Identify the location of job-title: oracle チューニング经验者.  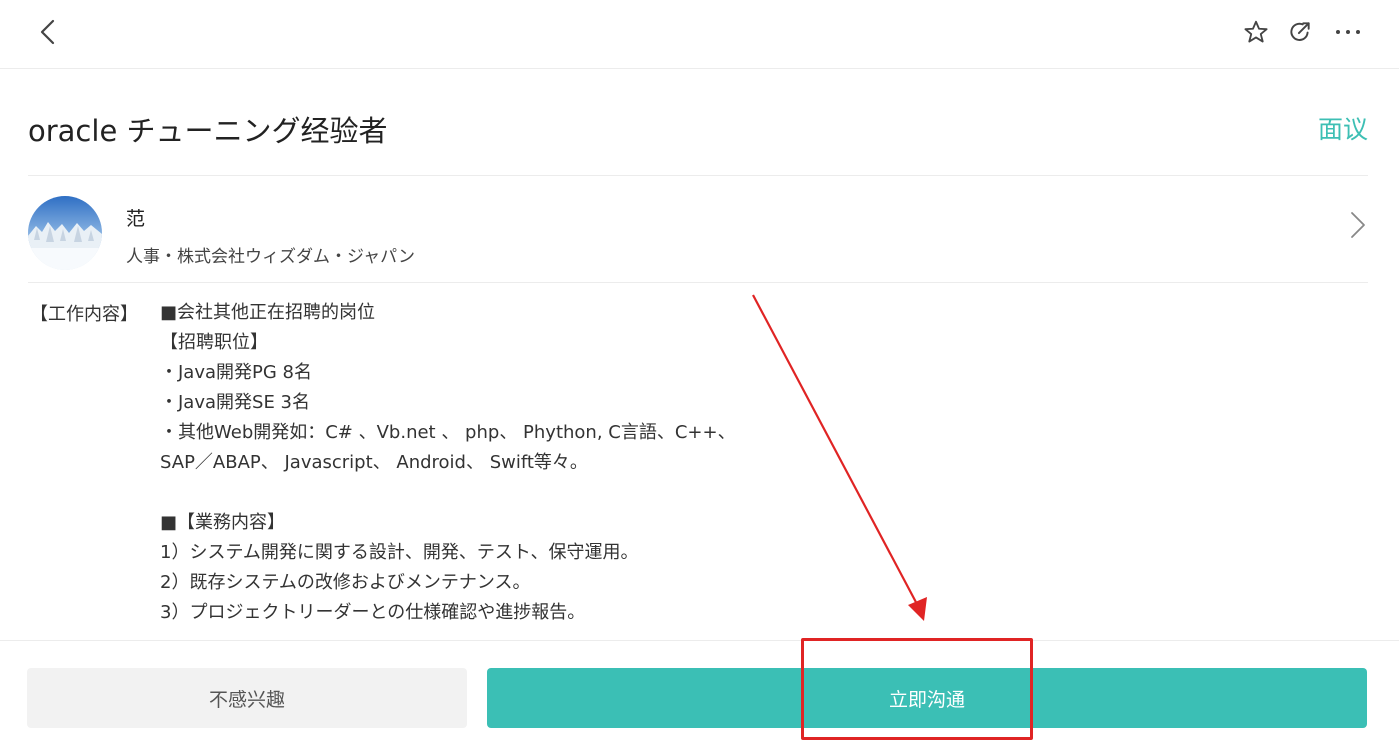
(208, 131).